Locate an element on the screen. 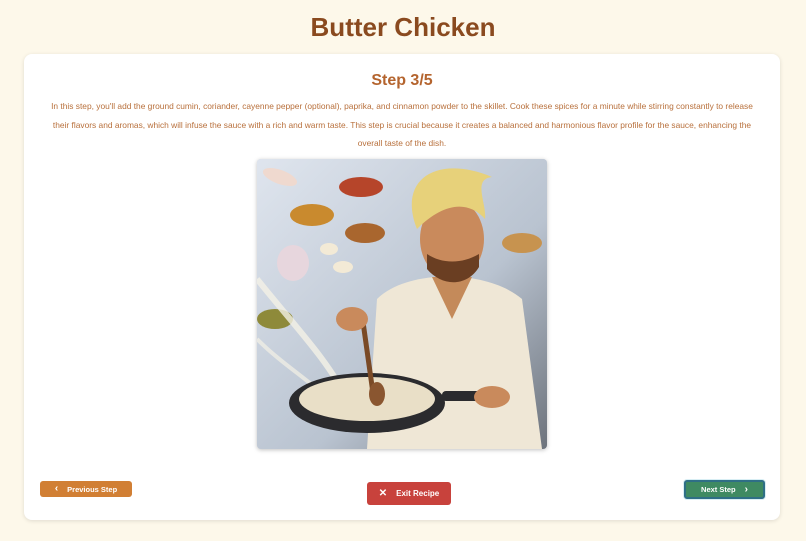  exit-recipe-label: Exit Recipe is located at coordinates (418, 493).